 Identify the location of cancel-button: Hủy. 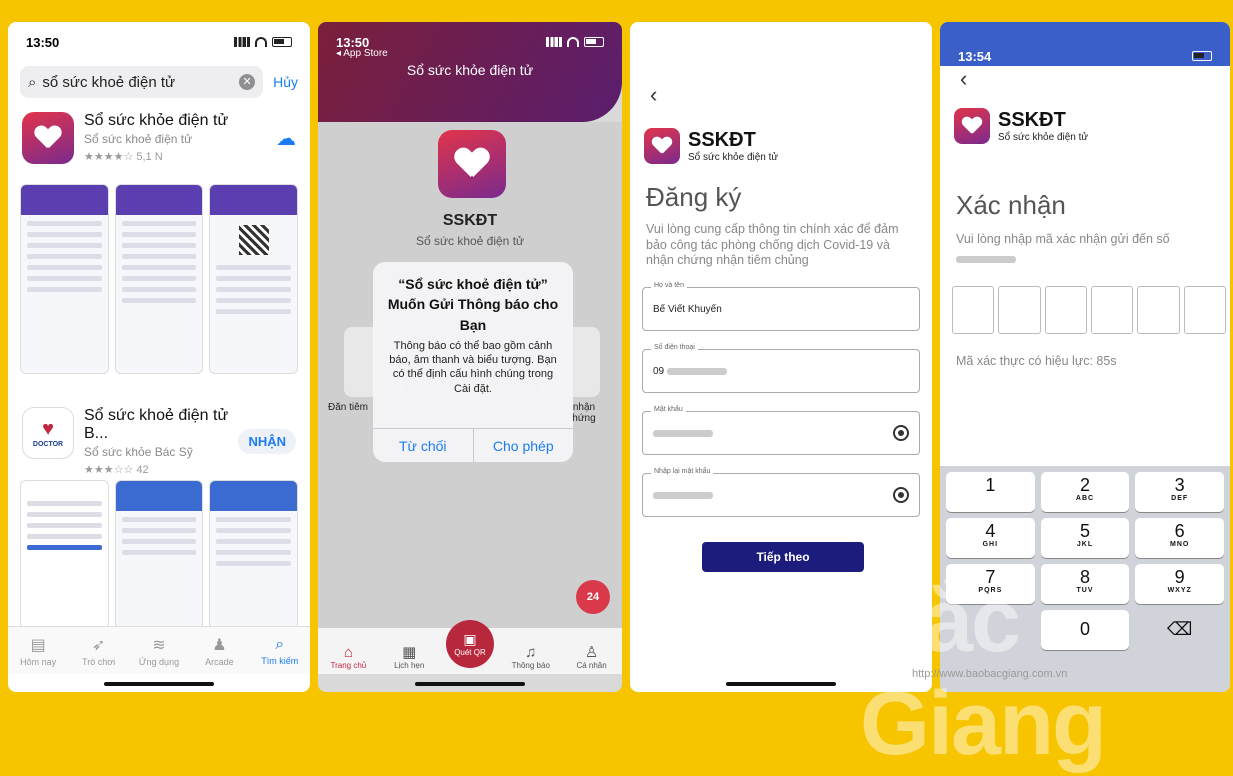
(285, 82).